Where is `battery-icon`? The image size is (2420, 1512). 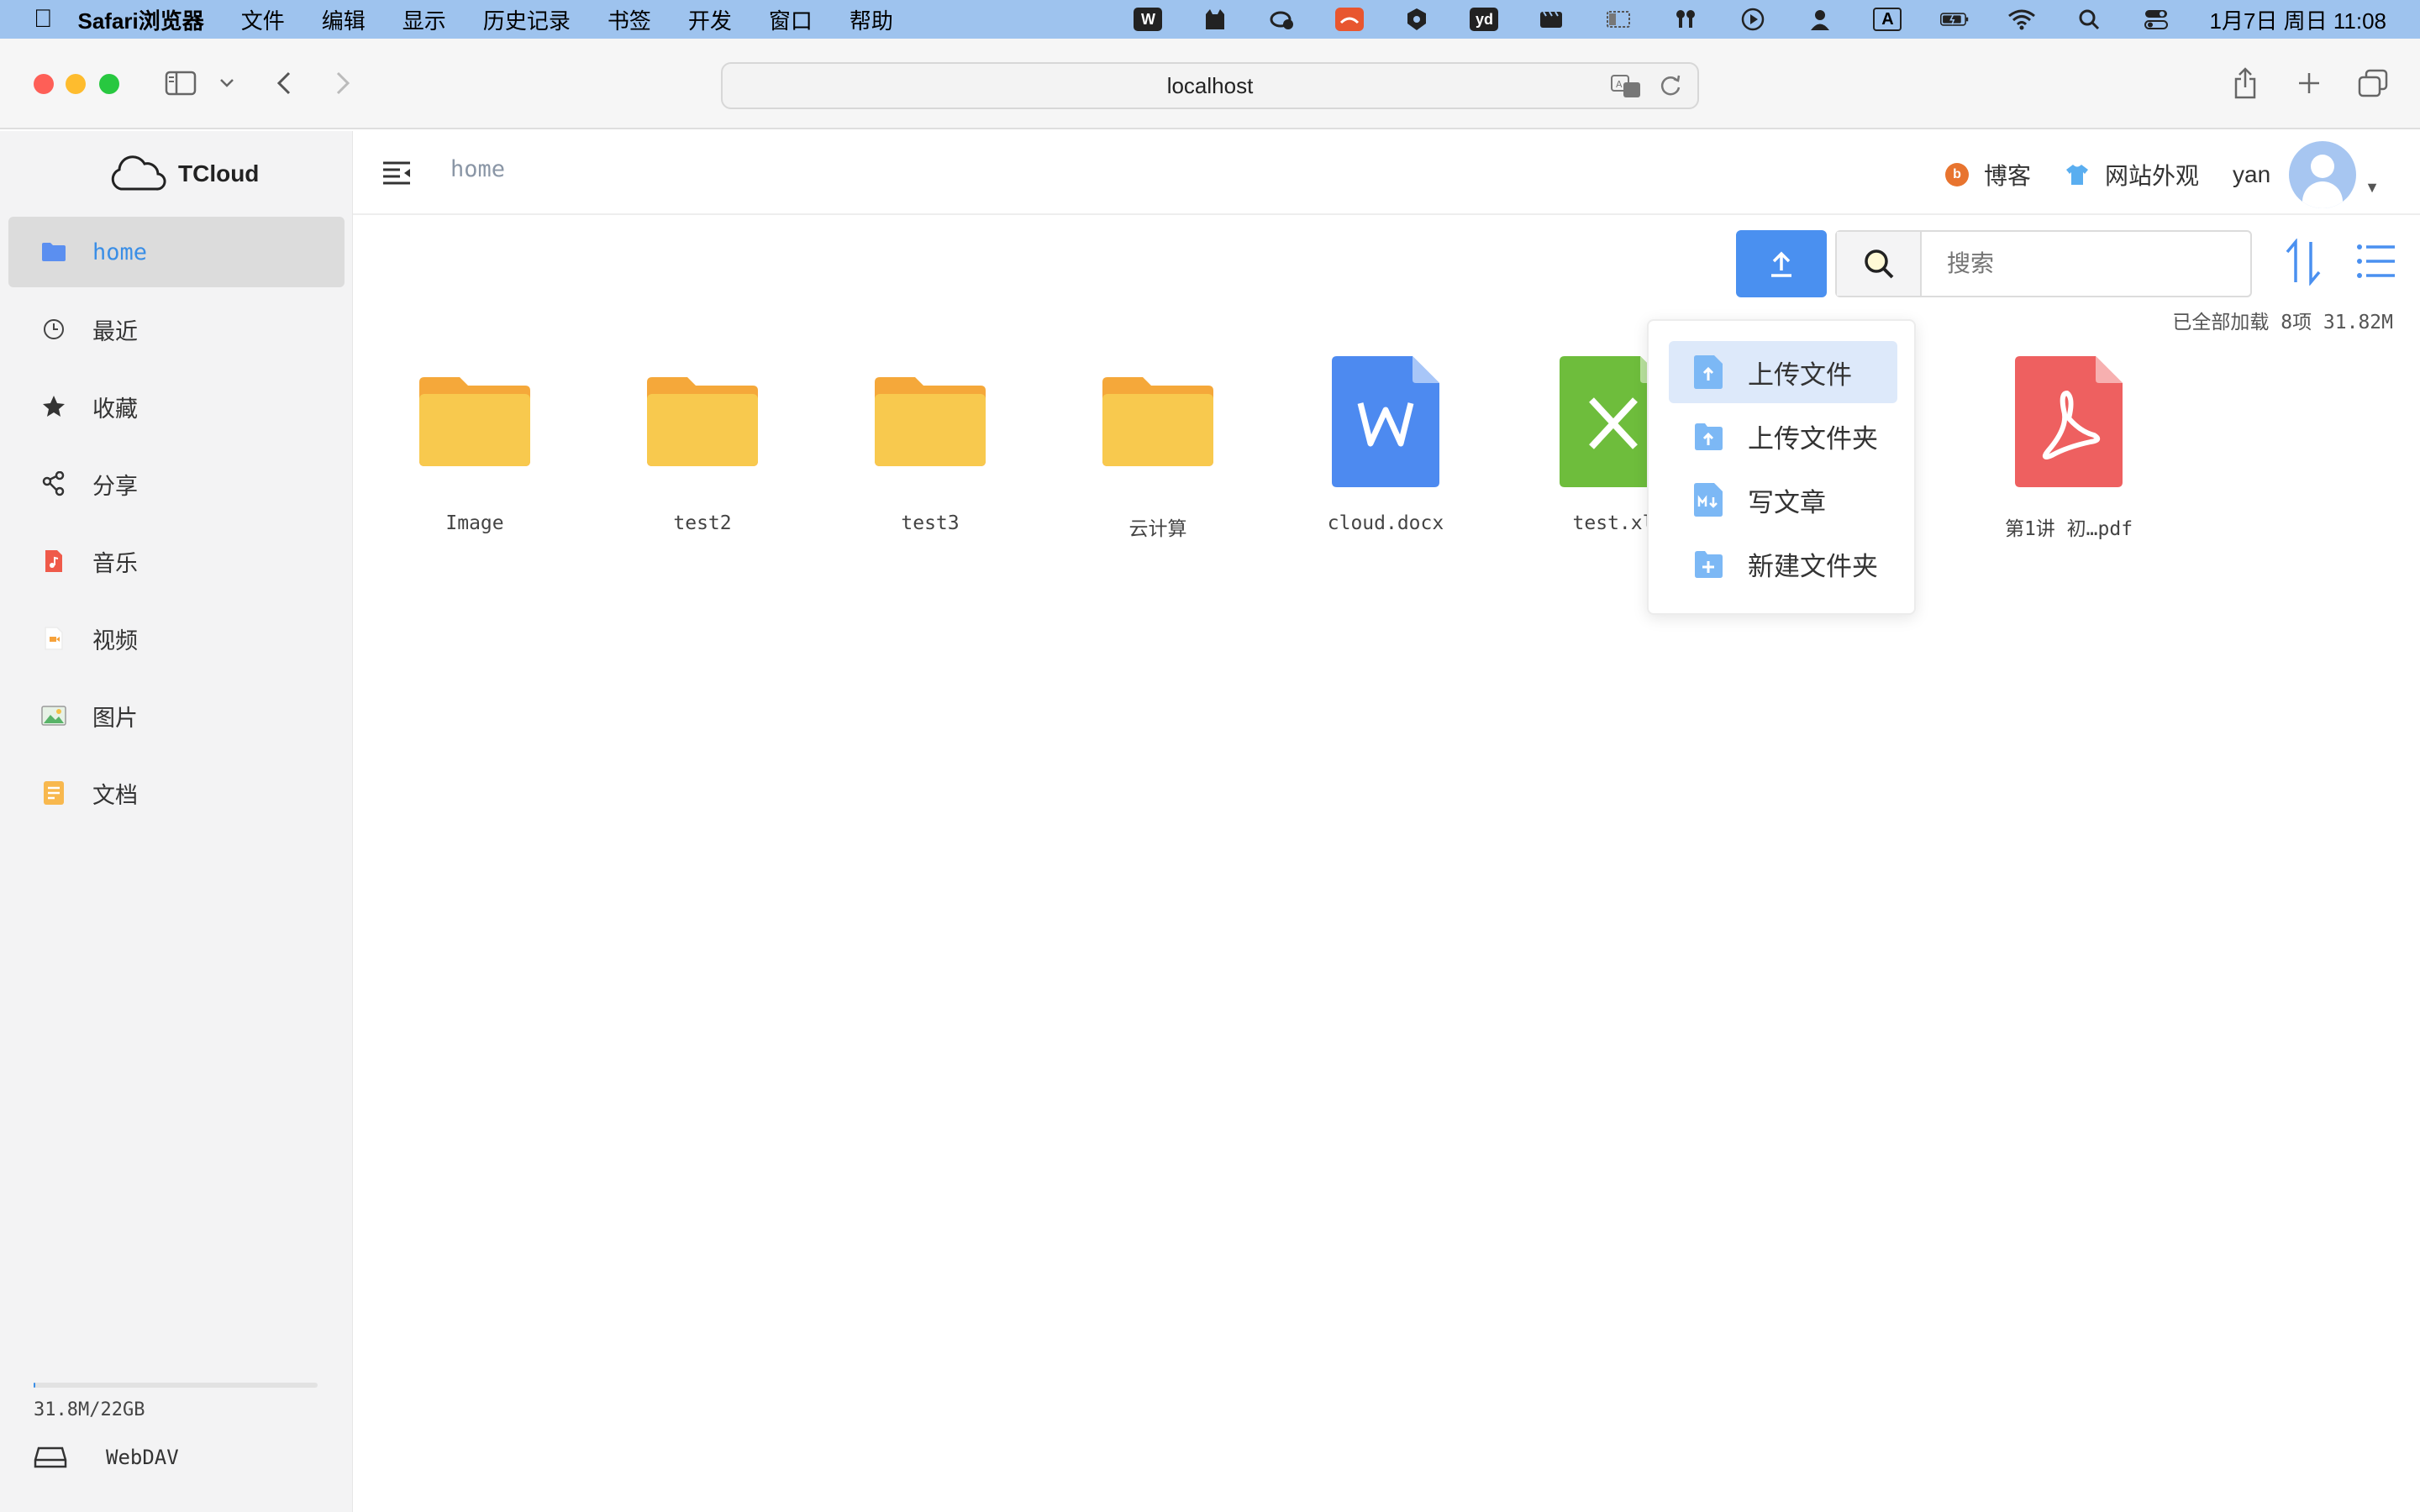 battery-icon is located at coordinates (1954, 19).